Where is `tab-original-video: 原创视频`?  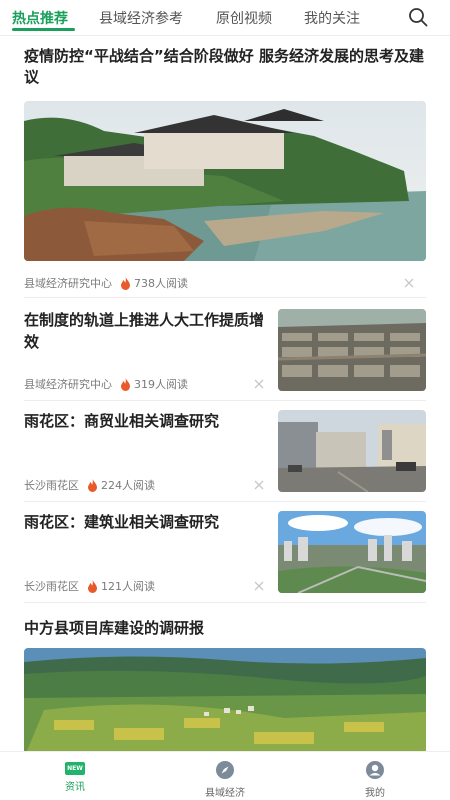 tab-original-video: 原创视频 is located at coordinates (244, 18).